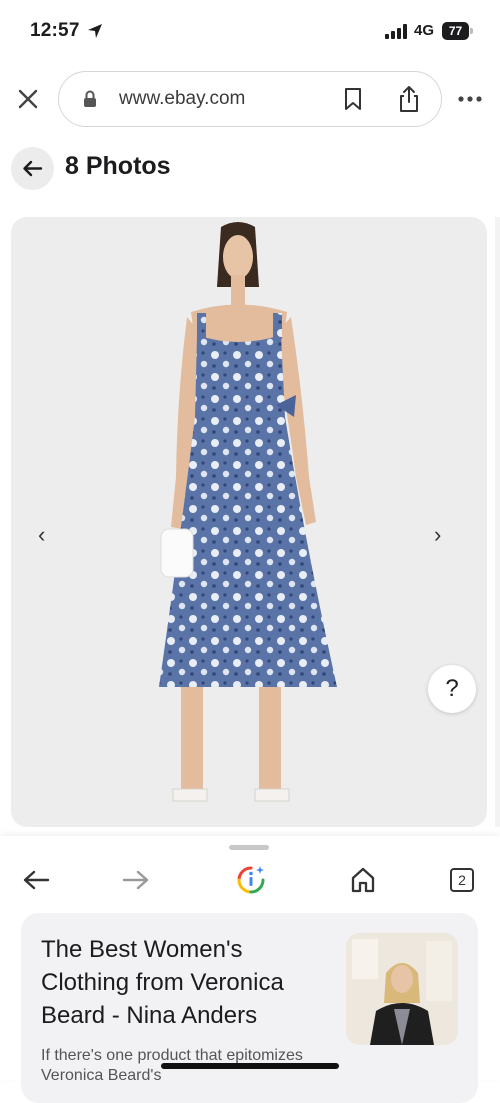 The width and height of the screenshot is (500, 1103). I want to click on next-photo-peek, so click(497, 522).